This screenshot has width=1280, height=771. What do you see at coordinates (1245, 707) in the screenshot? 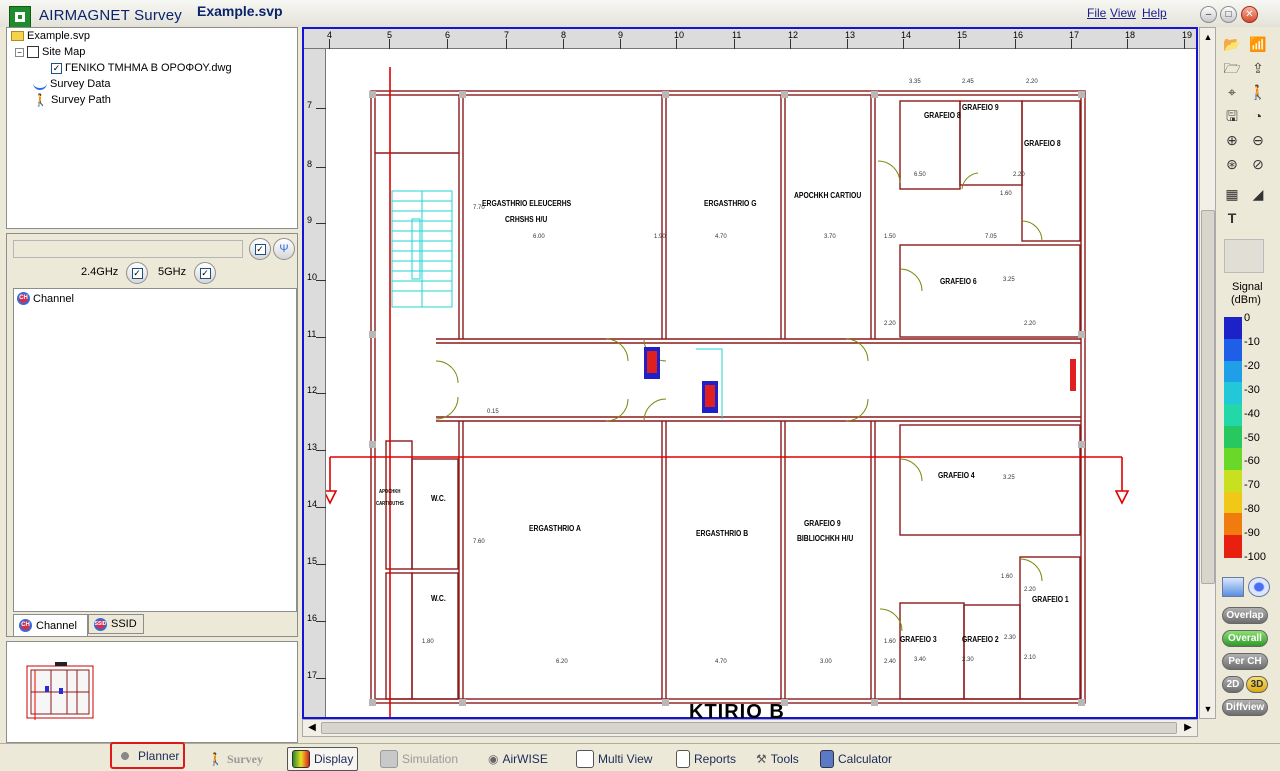
I see `diffview-button: Diffview` at bounding box center [1245, 707].